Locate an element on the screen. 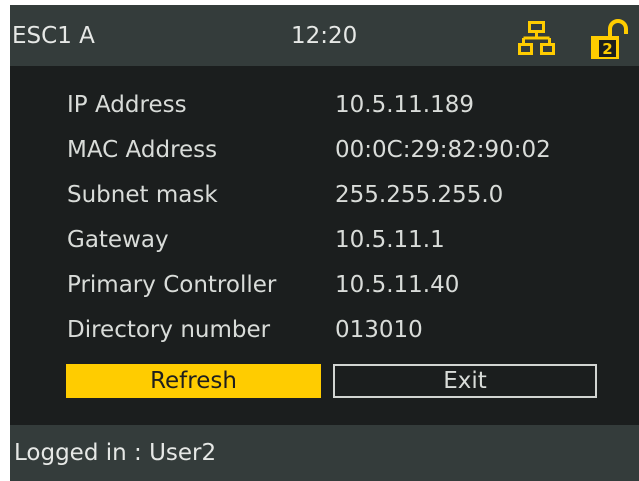 This screenshot has height=481, width=639. info-label: Gateway is located at coordinates (118, 240).